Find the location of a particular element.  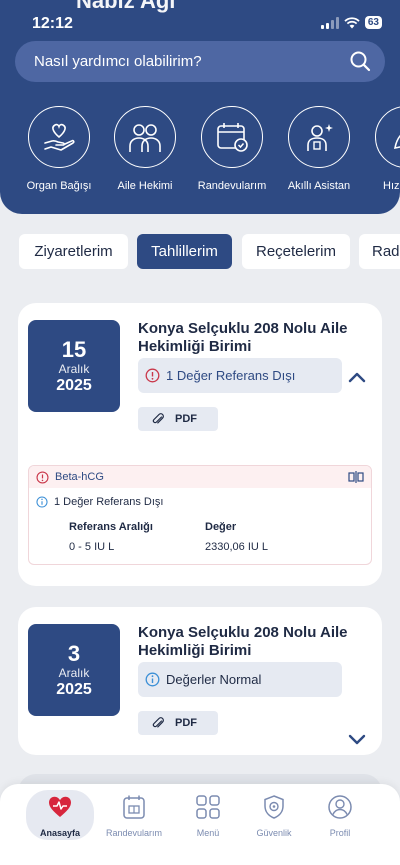

chevron-down-icon is located at coordinates (357, 739).